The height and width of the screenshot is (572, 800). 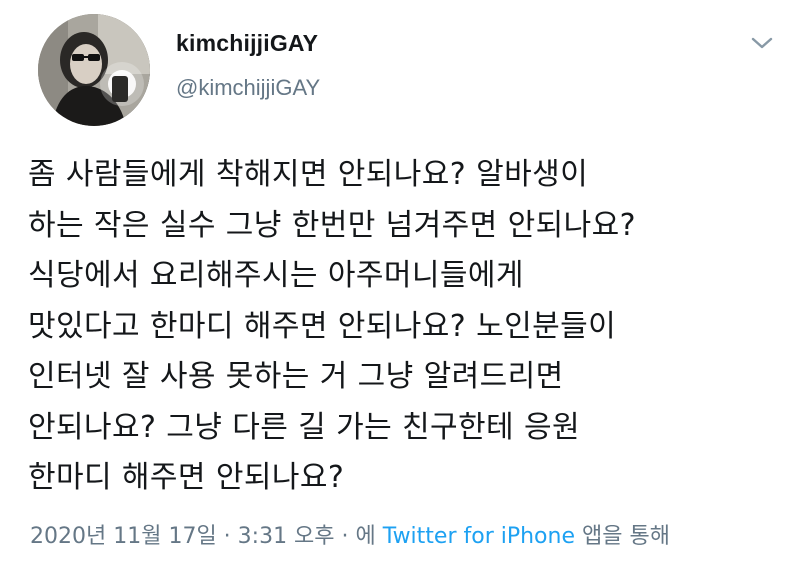 What do you see at coordinates (762, 43) in the screenshot?
I see `chevron-down-icon` at bounding box center [762, 43].